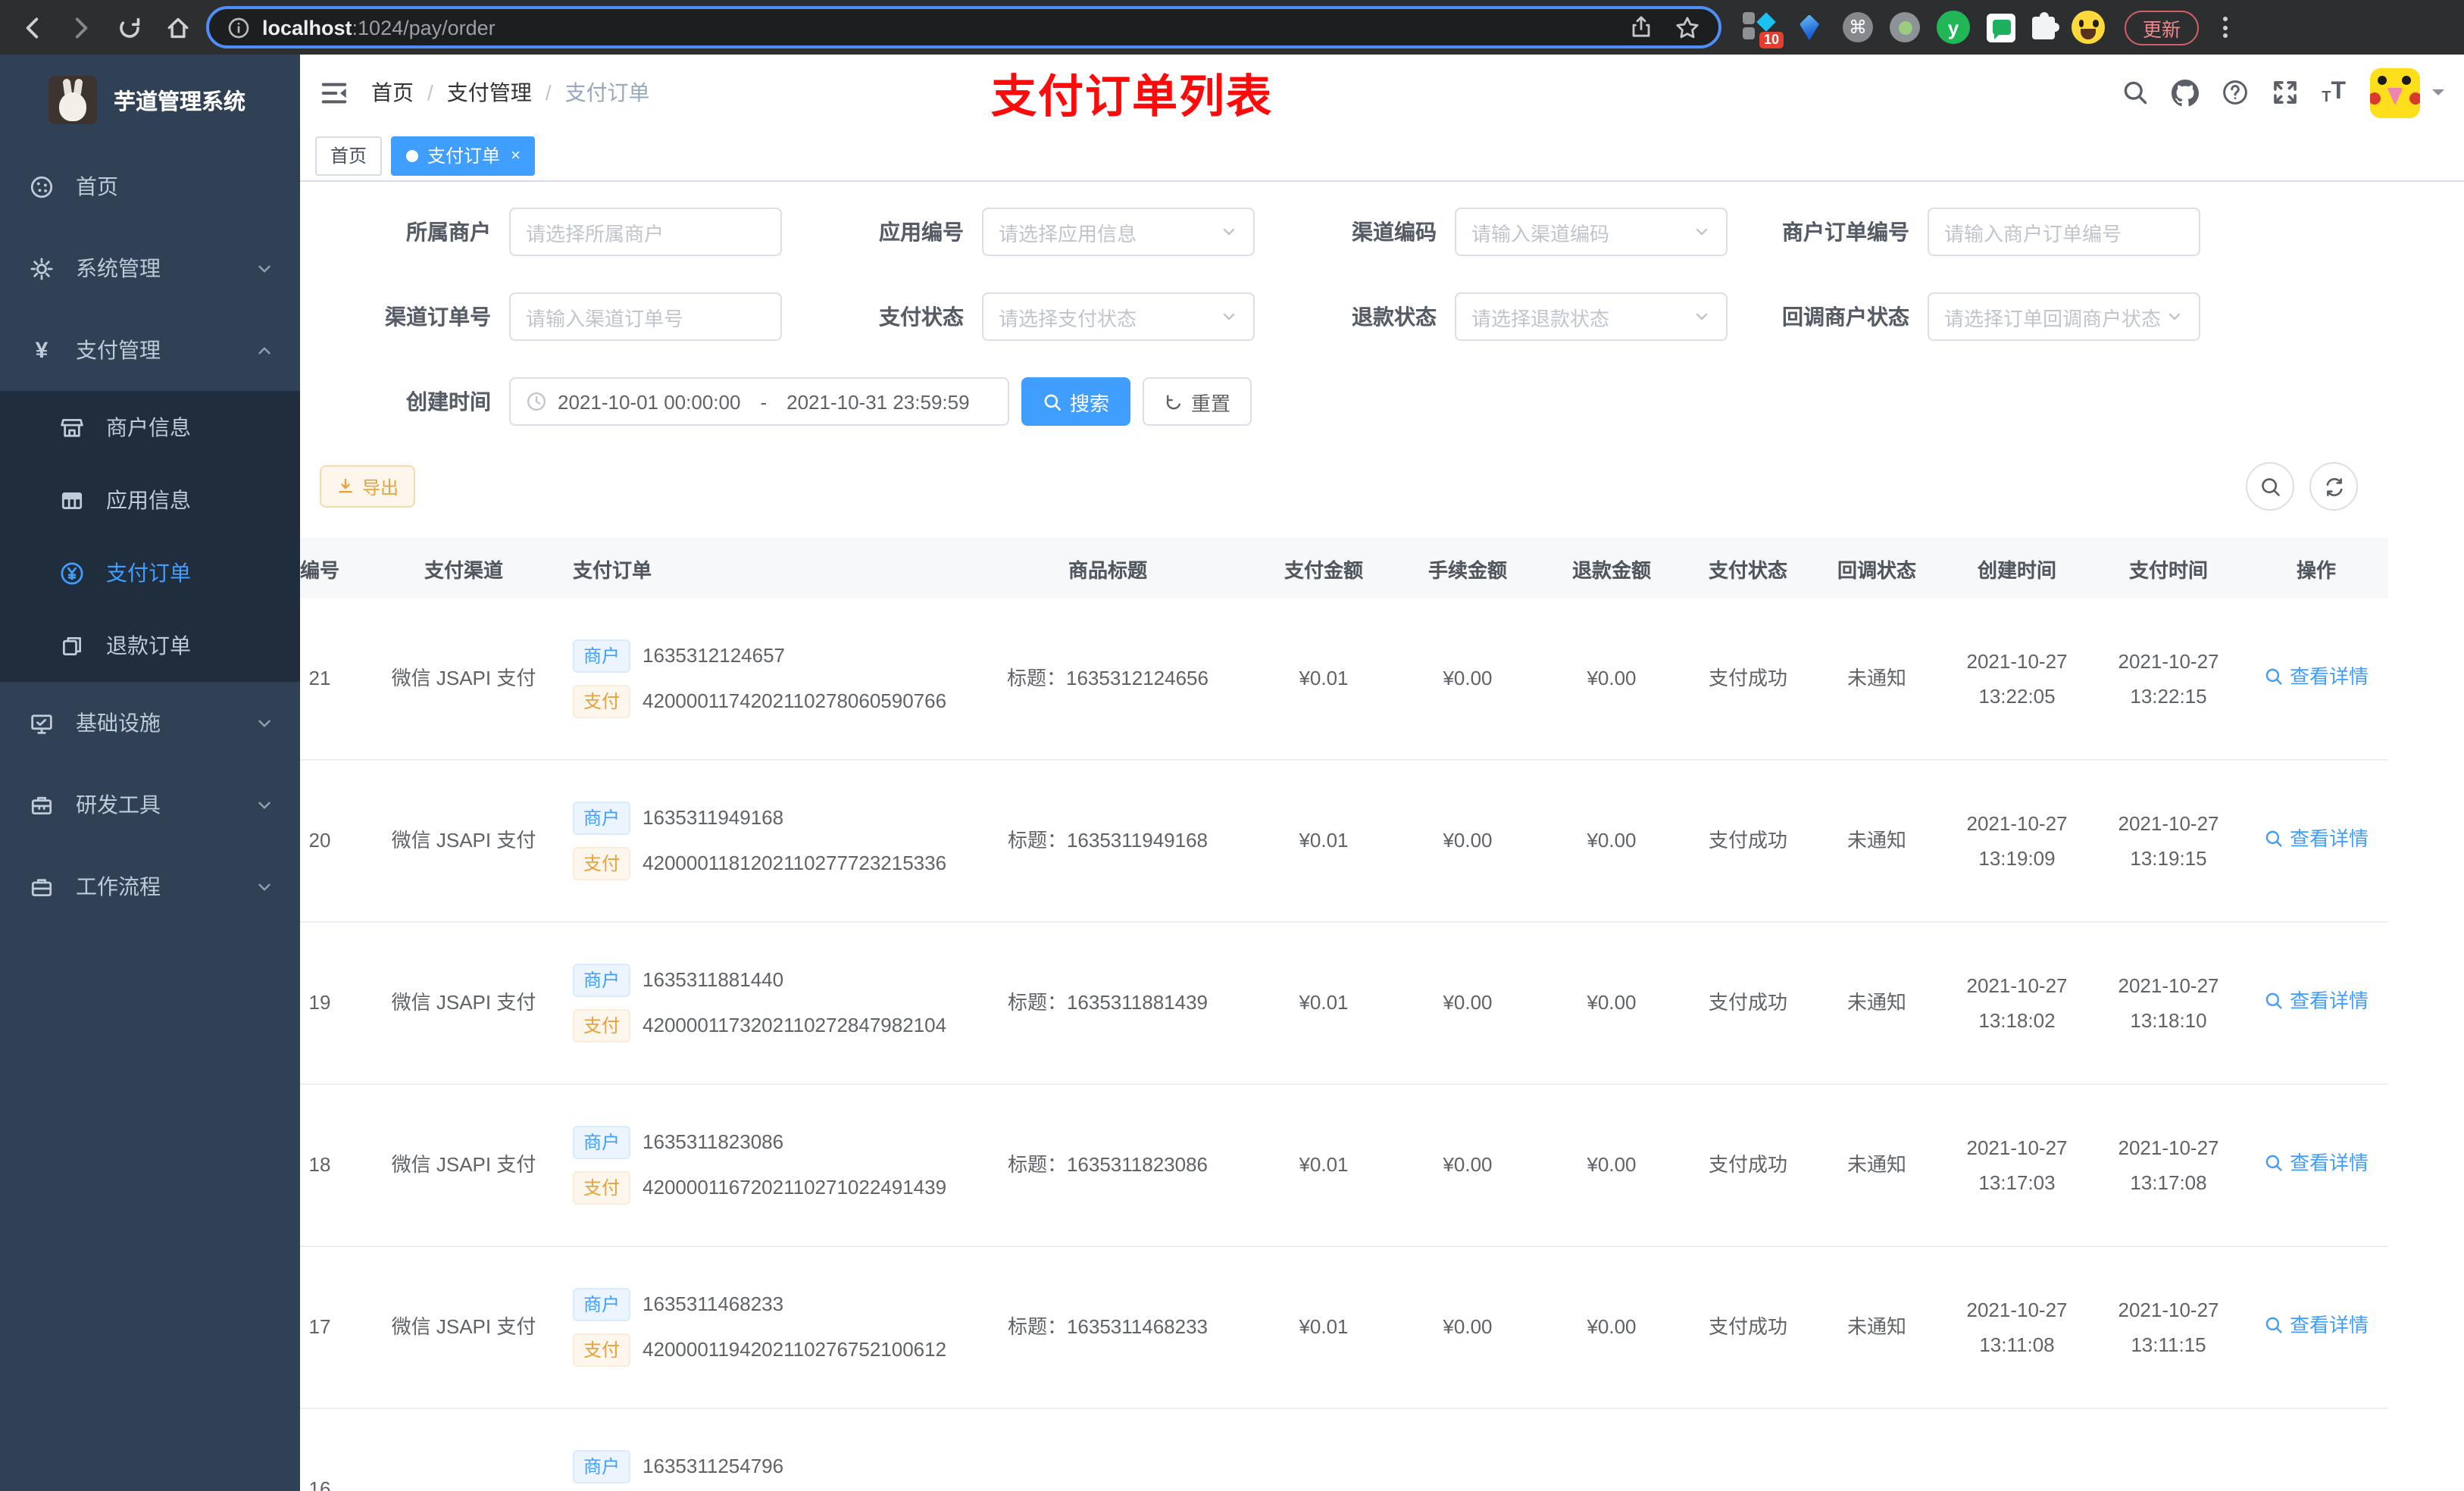  What do you see at coordinates (2334, 92) in the screenshot?
I see `font-size-icon: TT` at bounding box center [2334, 92].